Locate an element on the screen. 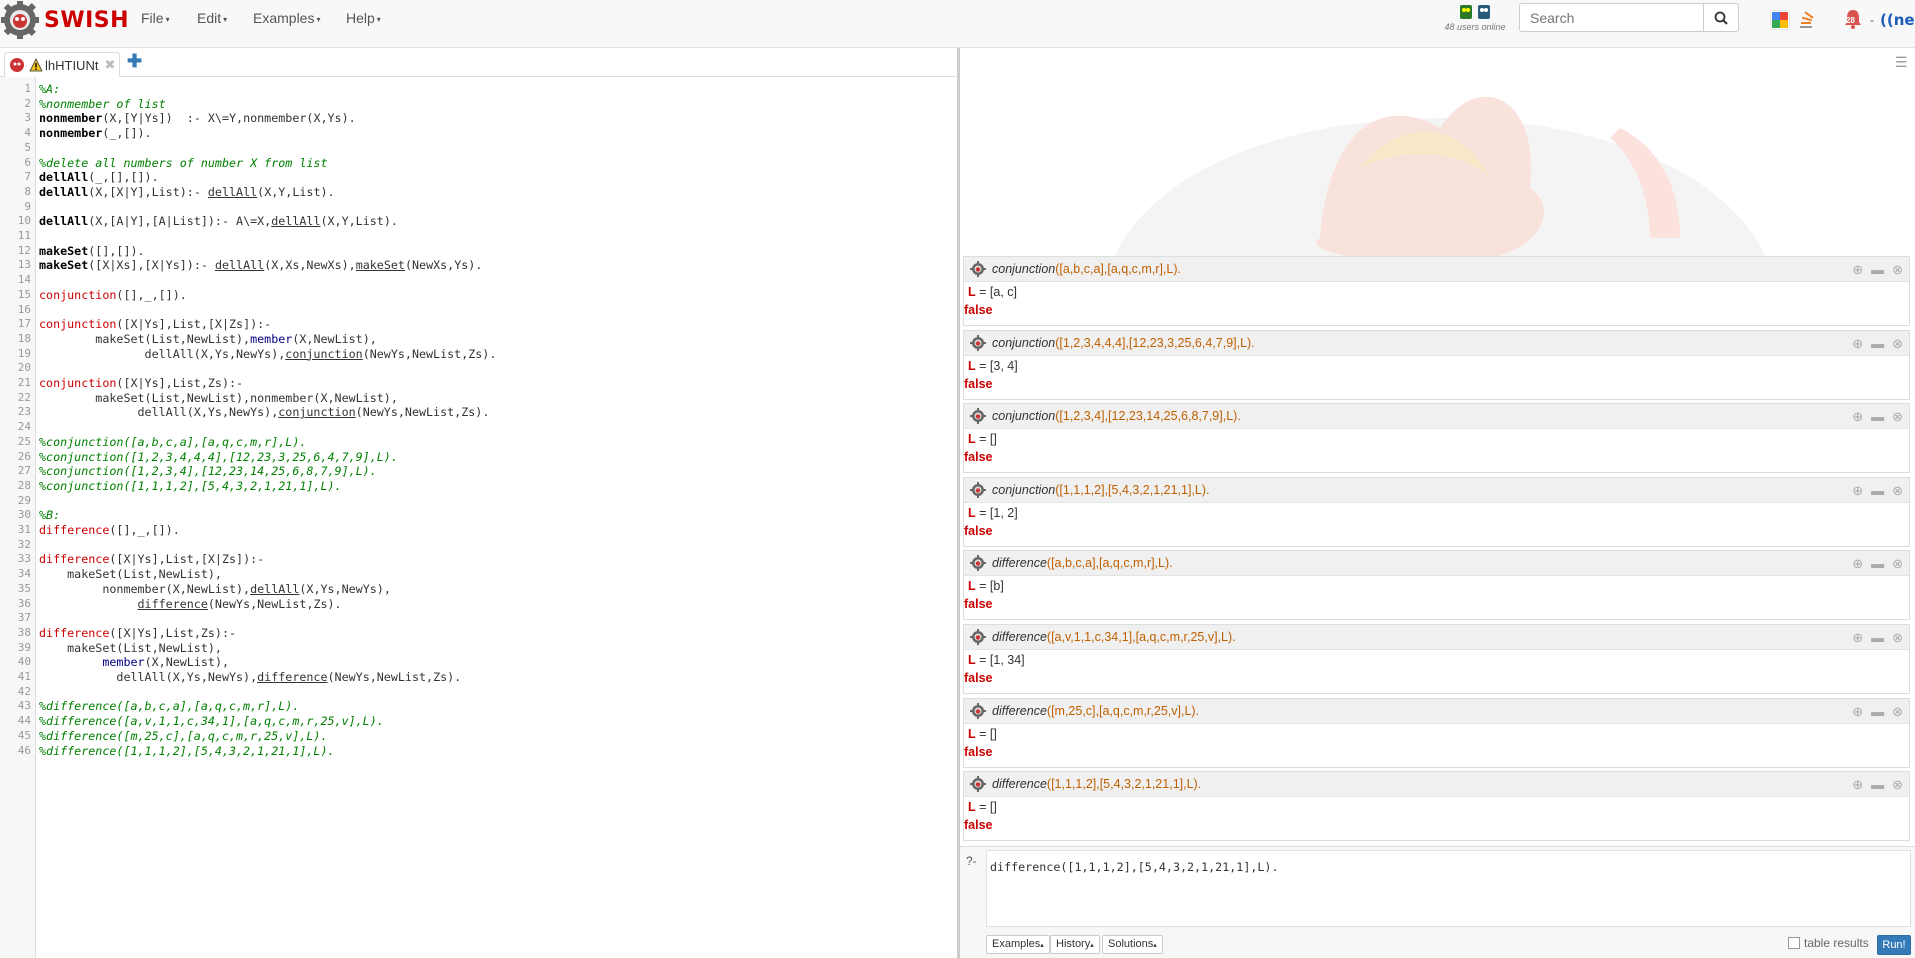  menu-help: Help ▾ is located at coordinates (363, 18).